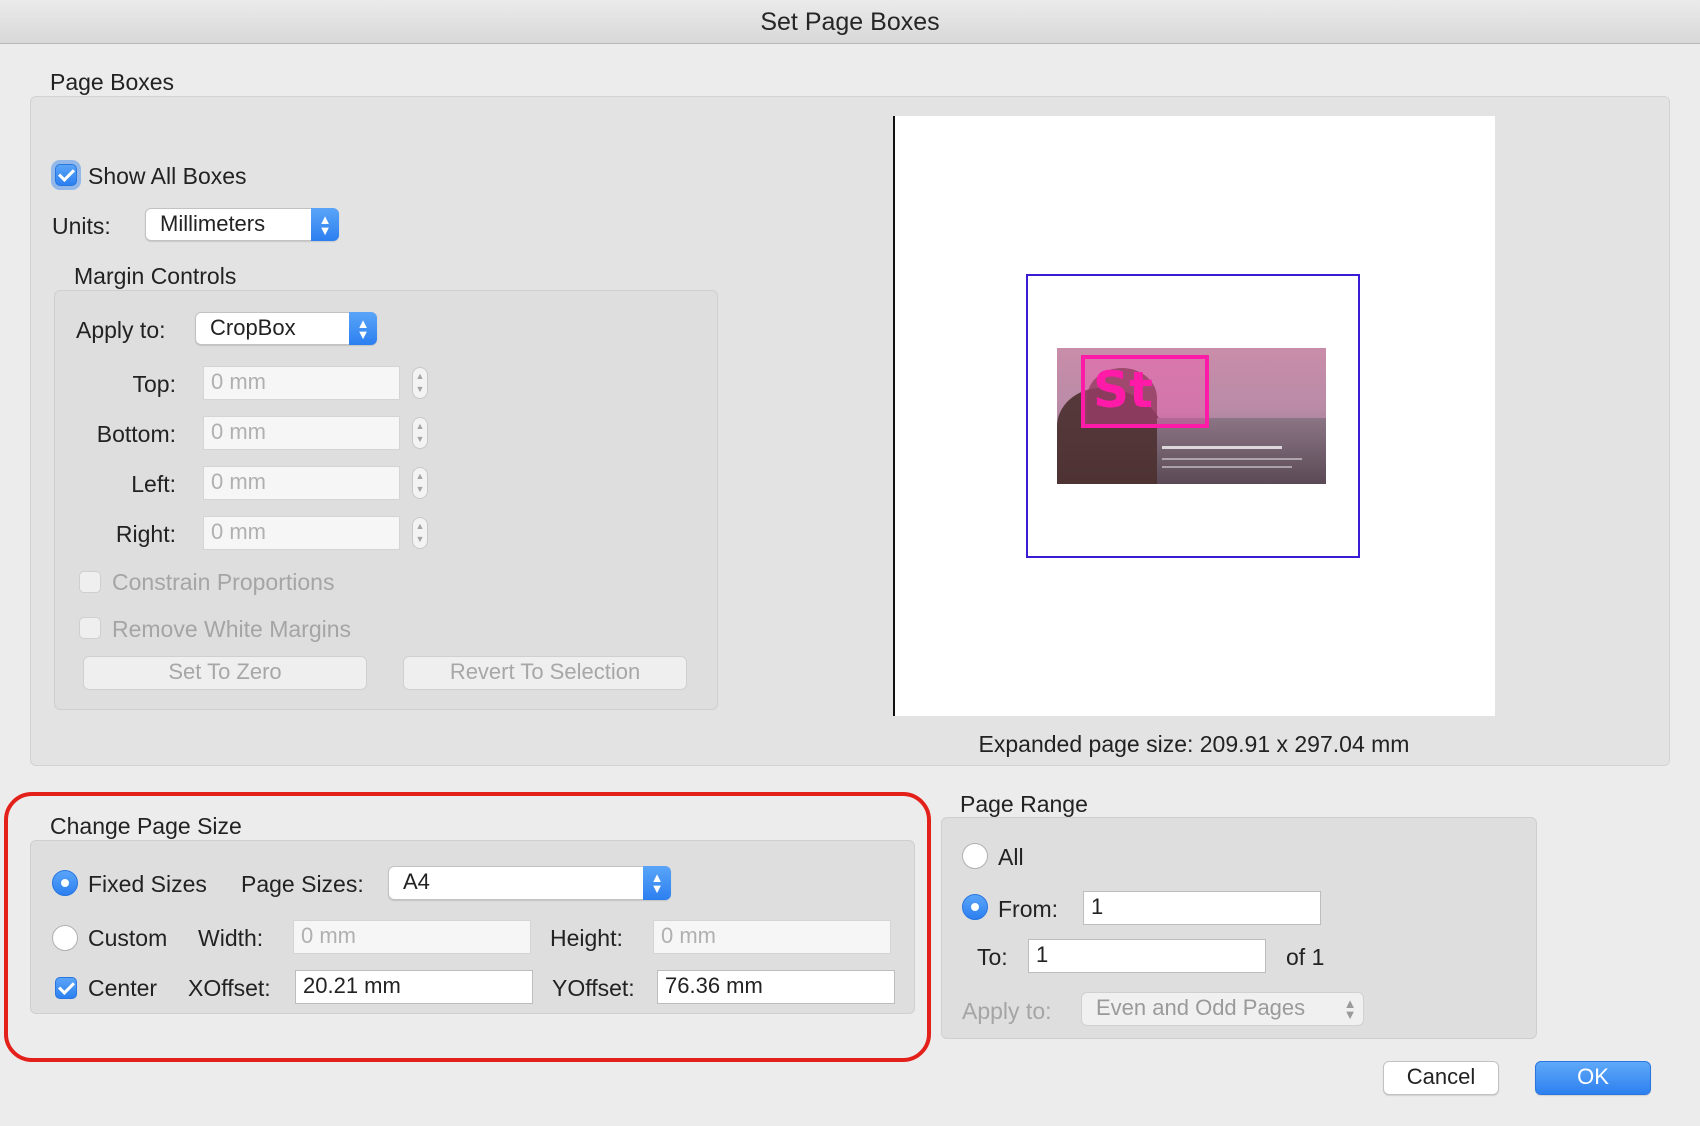  I want to click on units-label: Units:, so click(81, 226).